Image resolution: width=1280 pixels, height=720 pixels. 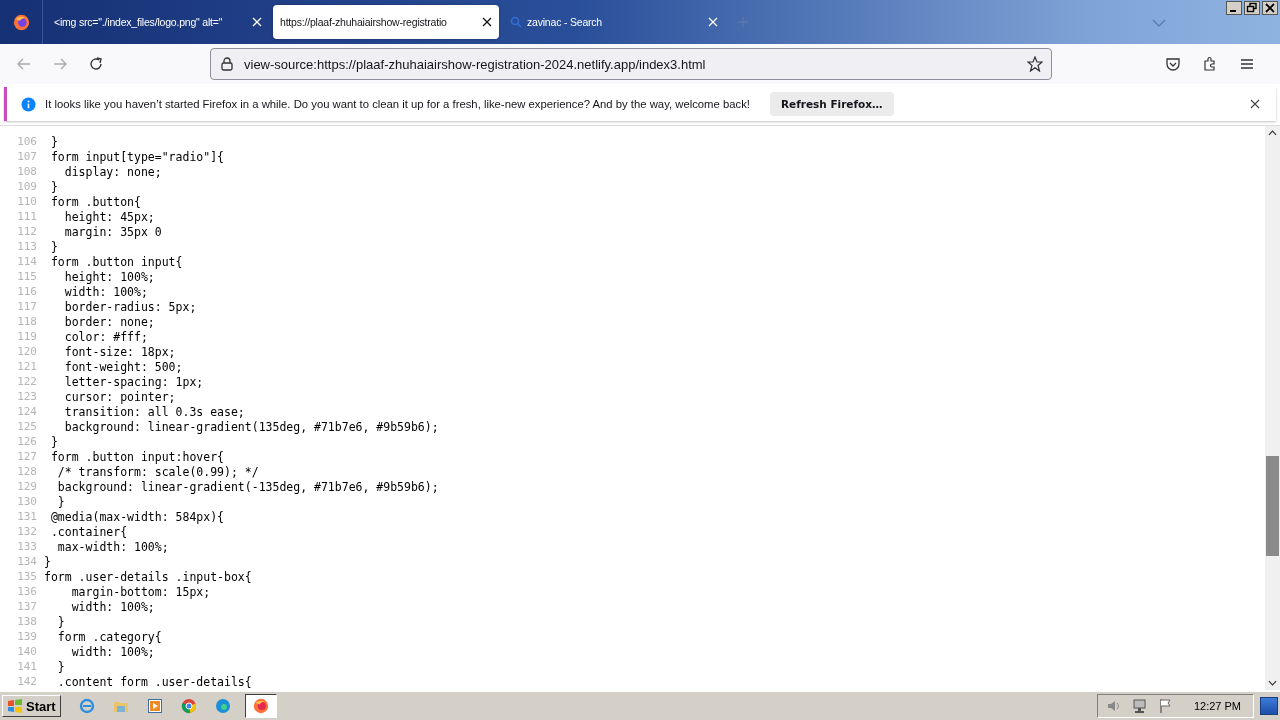 What do you see at coordinates (26, 291) in the screenshot?
I see `line-number: 116` at bounding box center [26, 291].